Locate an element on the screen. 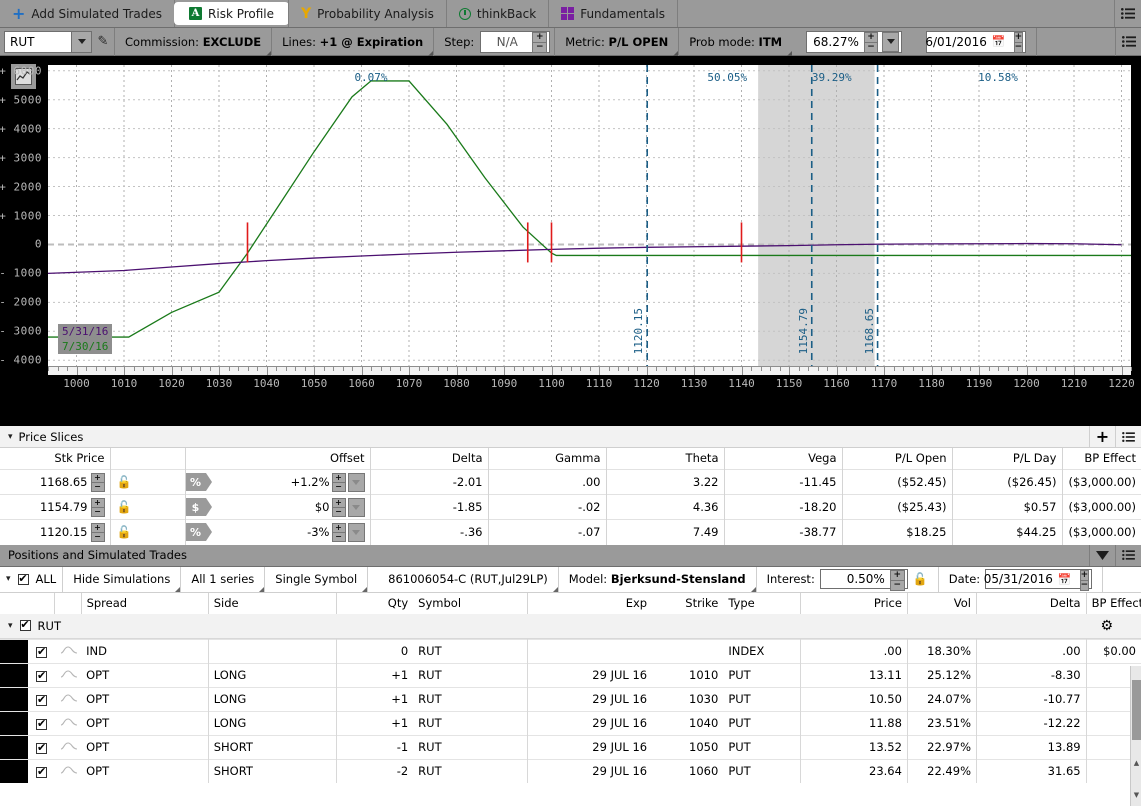 This screenshot has width=1141, height=806. calendar-icon: 📅 is located at coordinates (1065, 579).